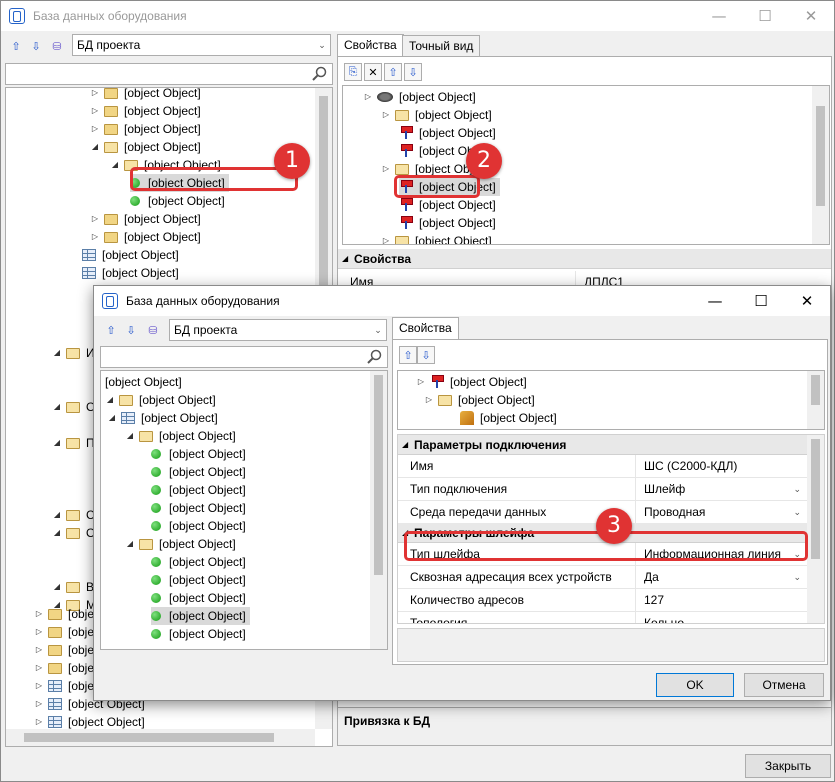 The height and width of the screenshot is (782, 835). What do you see at coordinates (695, 685) in the screenshot?
I see `ok-button: OK` at bounding box center [695, 685].